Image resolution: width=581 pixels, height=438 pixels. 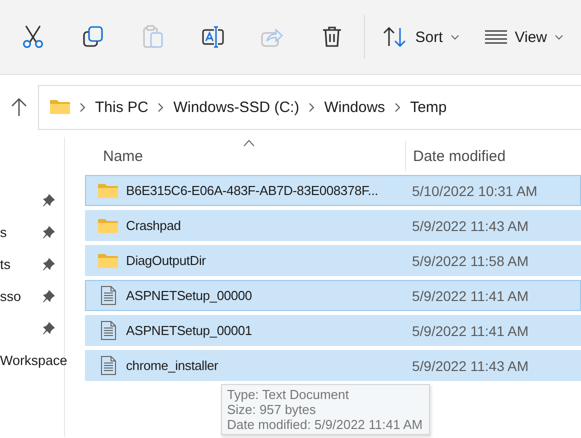 I want to click on column-header: Name, so click(x=123, y=156).